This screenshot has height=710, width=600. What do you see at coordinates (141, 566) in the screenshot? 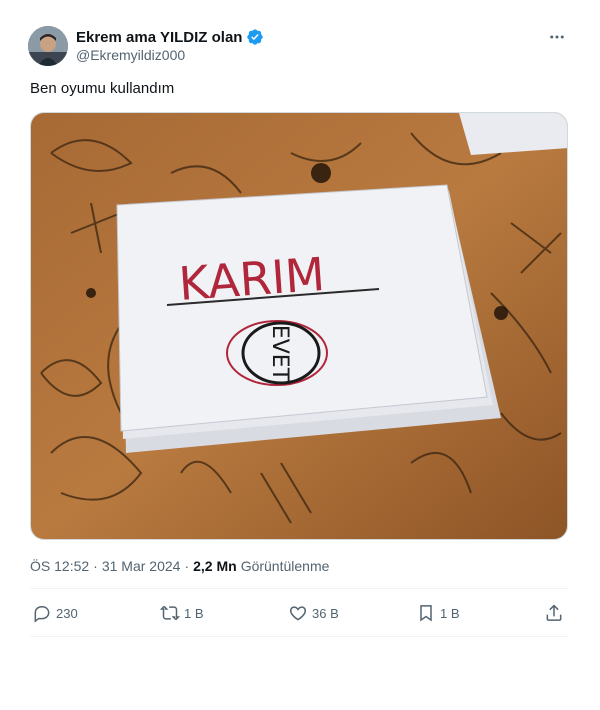
I see `tweet-date: 31 Mar 2024` at bounding box center [141, 566].